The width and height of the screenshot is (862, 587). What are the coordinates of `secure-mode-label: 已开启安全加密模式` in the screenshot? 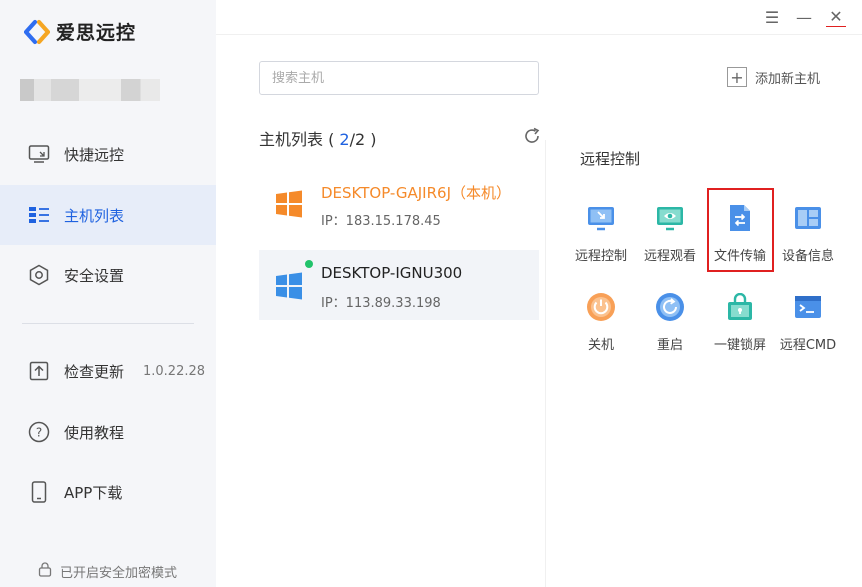 It's located at (119, 573).